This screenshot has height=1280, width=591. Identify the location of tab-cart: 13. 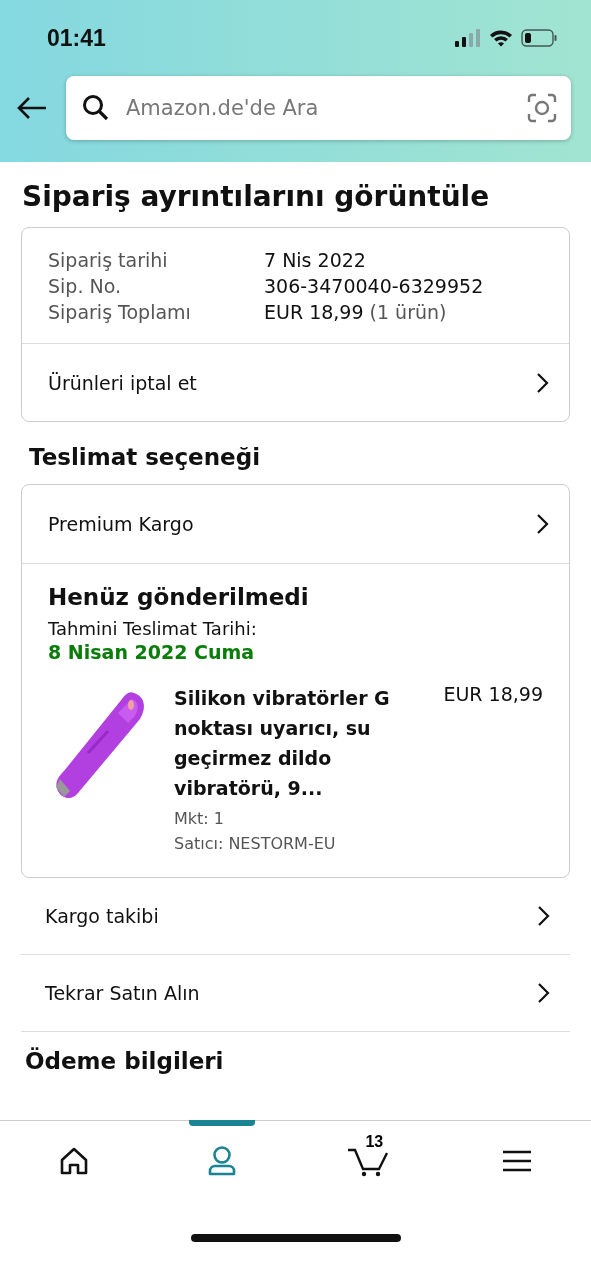
(369, 1160).